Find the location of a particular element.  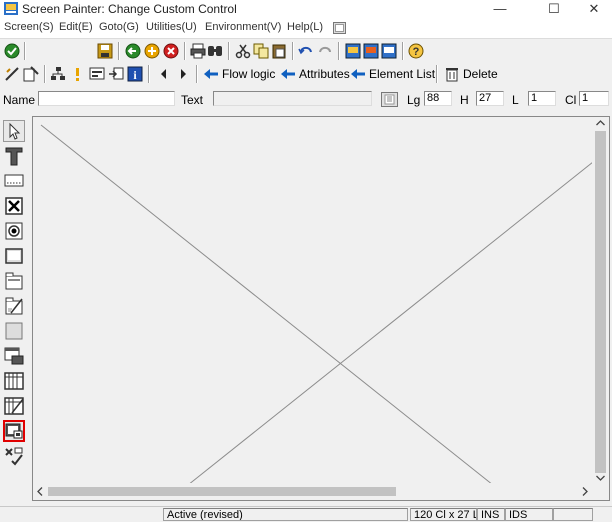

text-field-tool is located at coordinates (14, 156).